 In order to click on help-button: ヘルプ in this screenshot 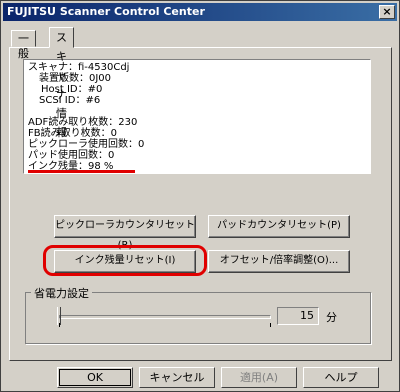, I will do `click(341, 377)`.